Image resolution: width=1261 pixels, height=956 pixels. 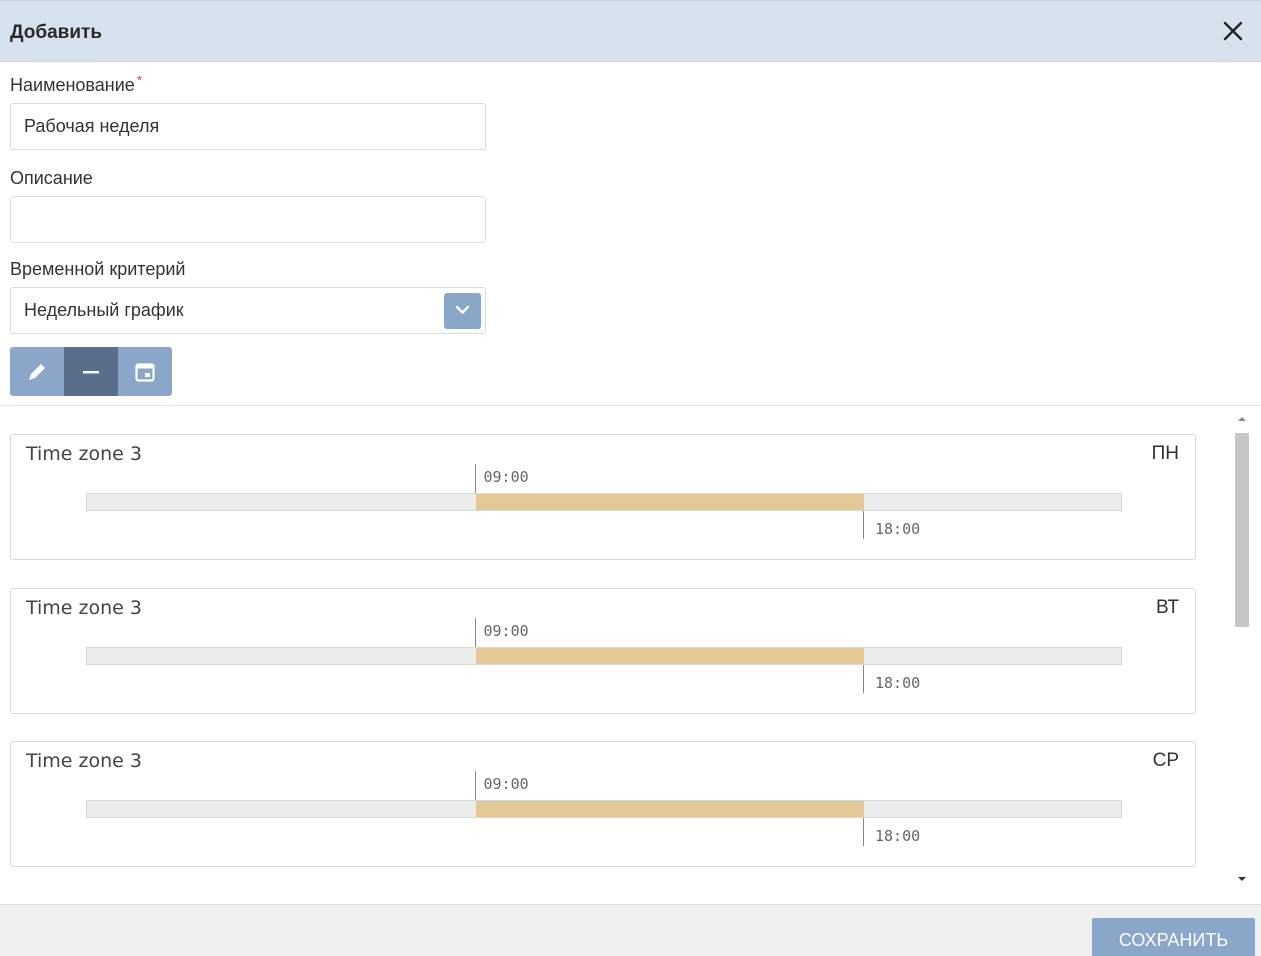 I want to click on pencil-icon, so click(x=37, y=372).